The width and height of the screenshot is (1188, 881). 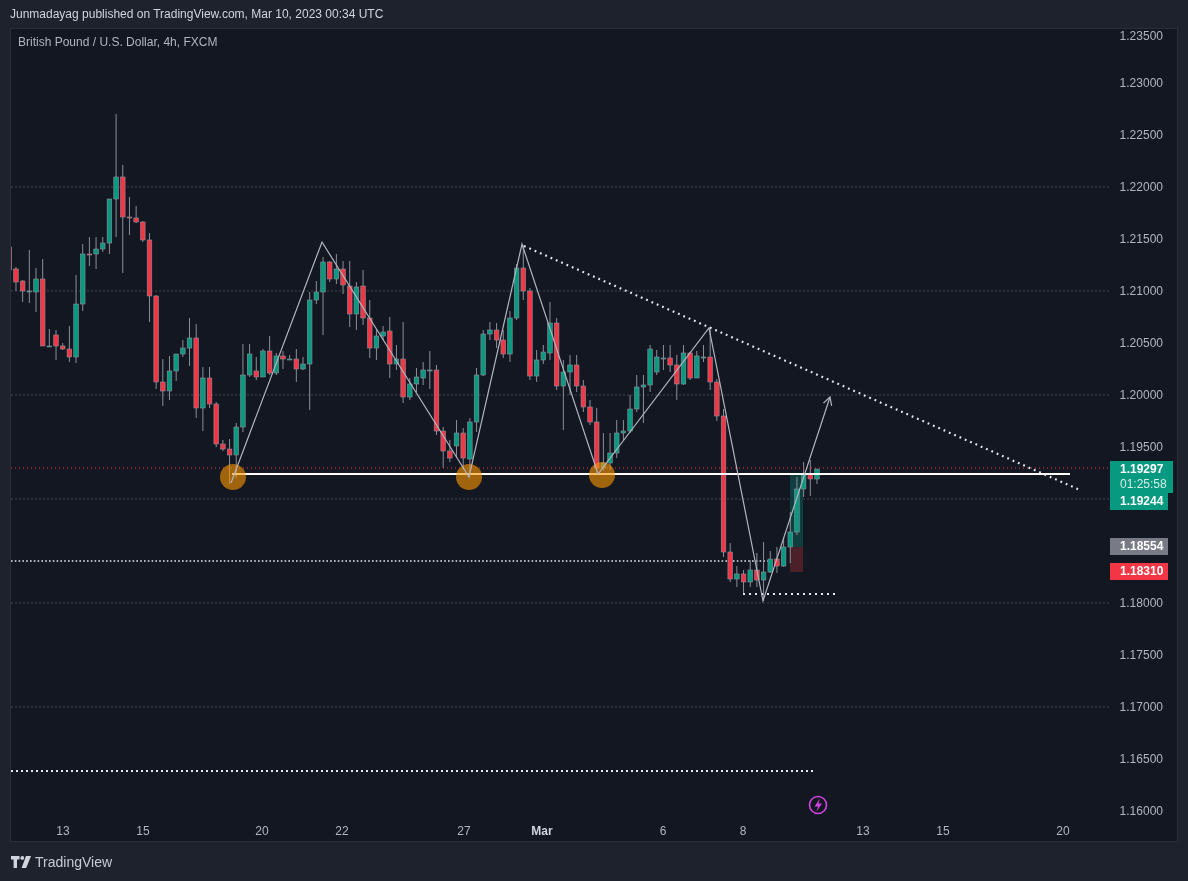 What do you see at coordinates (197, 14) in the screenshot?
I see `publication-info: Junmadayag published on TradingView.com, Mar 10, 2023 00:34 UTC` at bounding box center [197, 14].